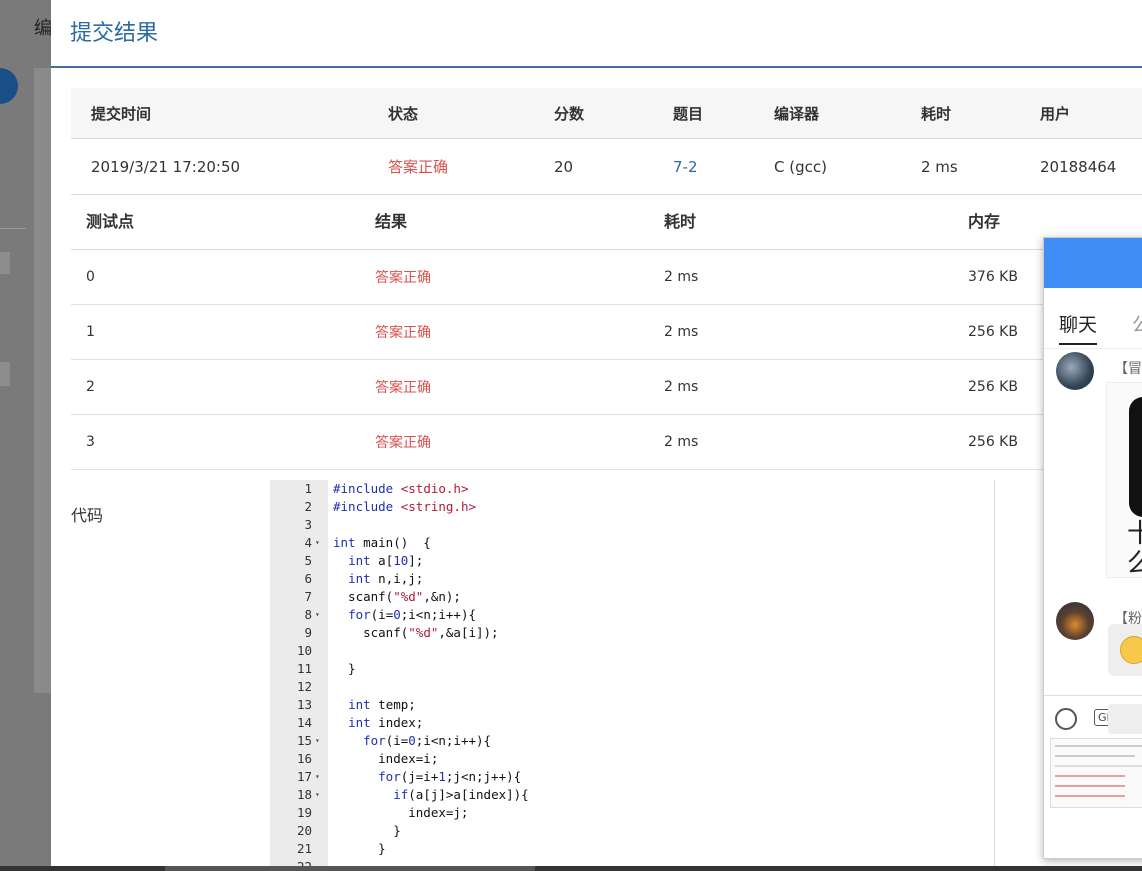 The height and width of the screenshot is (871, 1142). Describe the element at coordinates (304, 812) in the screenshot. I see `line-number: 19` at that location.